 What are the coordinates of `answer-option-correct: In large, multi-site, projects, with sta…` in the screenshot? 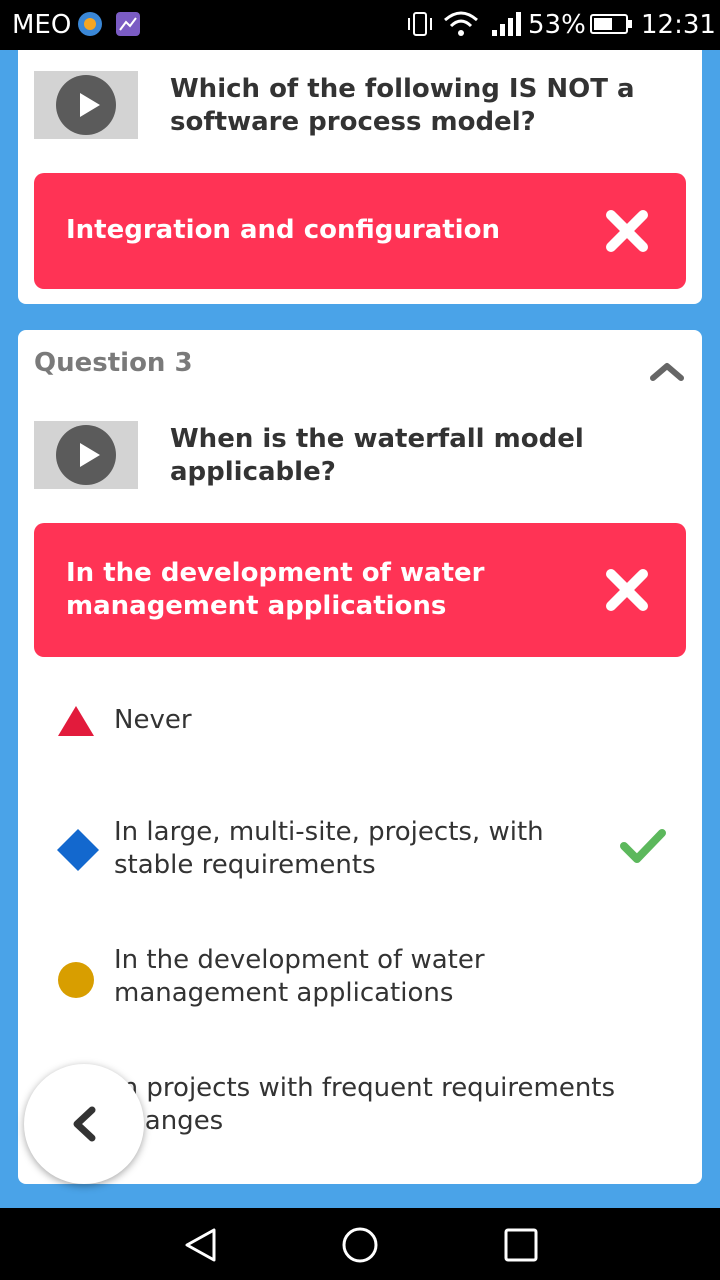 It's located at (360, 850).